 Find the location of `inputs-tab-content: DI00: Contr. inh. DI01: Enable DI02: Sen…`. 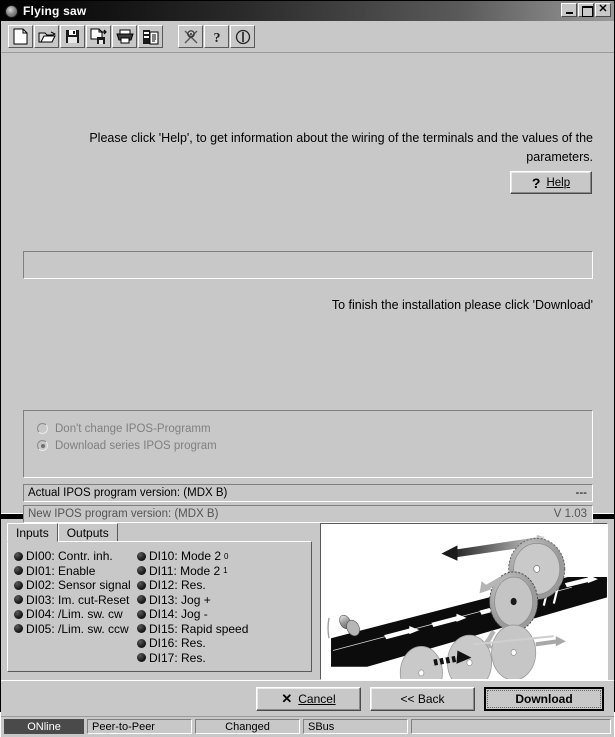

inputs-tab-content: DI00: Contr. inh. DI01: Enable DI02: Sen… is located at coordinates (160, 606).